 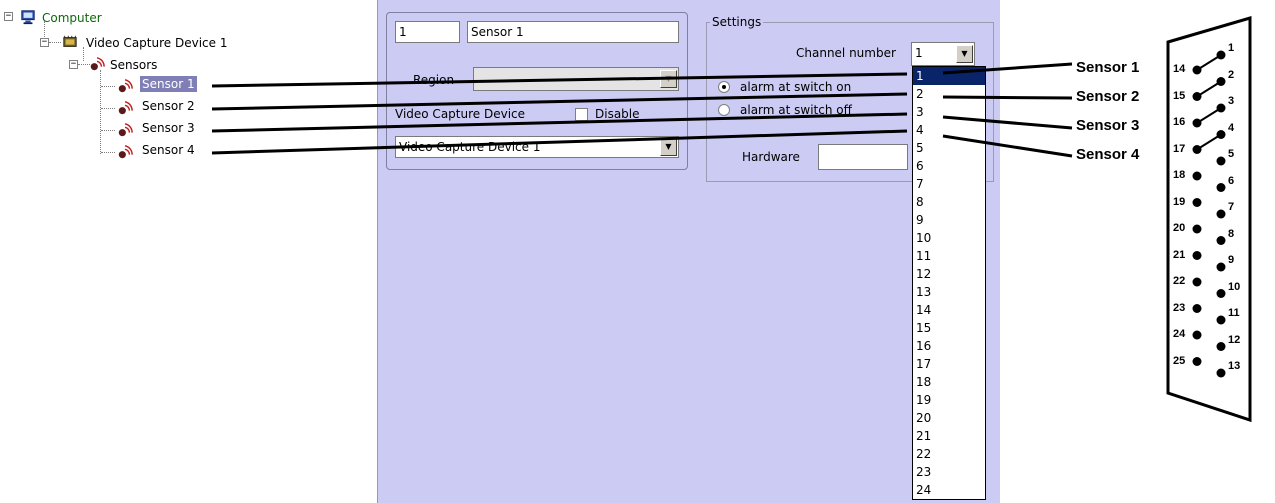 I want to click on wiring-overlay, so click(x=642, y=110).